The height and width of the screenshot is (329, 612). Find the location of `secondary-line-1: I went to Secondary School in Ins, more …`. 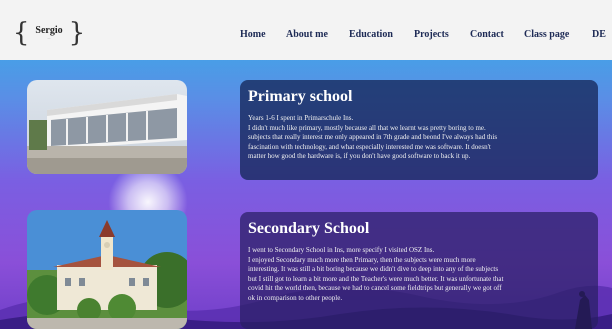

secondary-line-1: I went to Secondary School in Ins, more … is located at coordinates (341, 250).